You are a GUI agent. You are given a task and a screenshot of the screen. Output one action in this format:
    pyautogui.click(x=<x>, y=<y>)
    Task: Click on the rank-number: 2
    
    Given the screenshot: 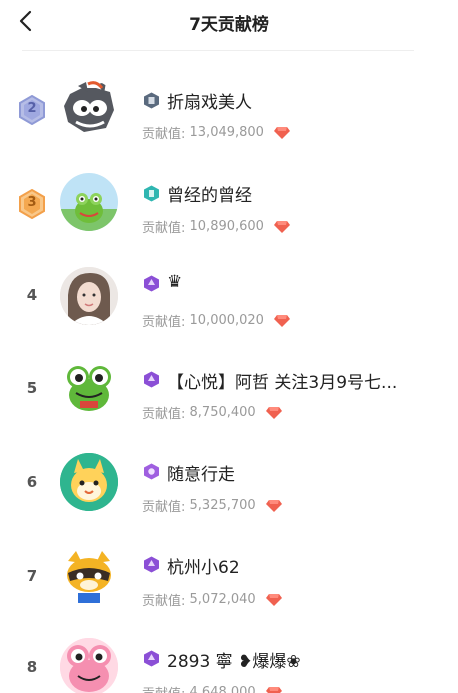 What is the action you would take?
    pyautogui.click(x=32, y=108)
    